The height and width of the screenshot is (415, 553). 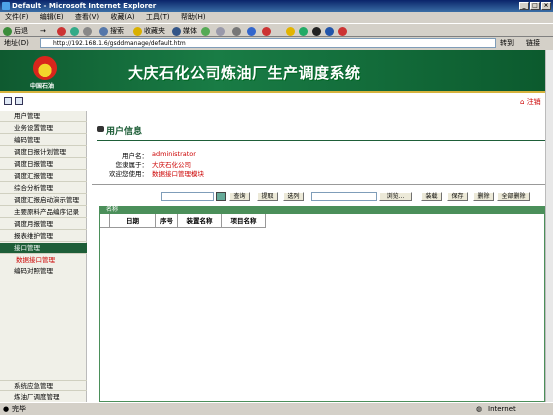 What do you see at coordinates (45, 68) in the screenshot?
I see `petrochina-logo-icon` at bounding box center [45, 68].